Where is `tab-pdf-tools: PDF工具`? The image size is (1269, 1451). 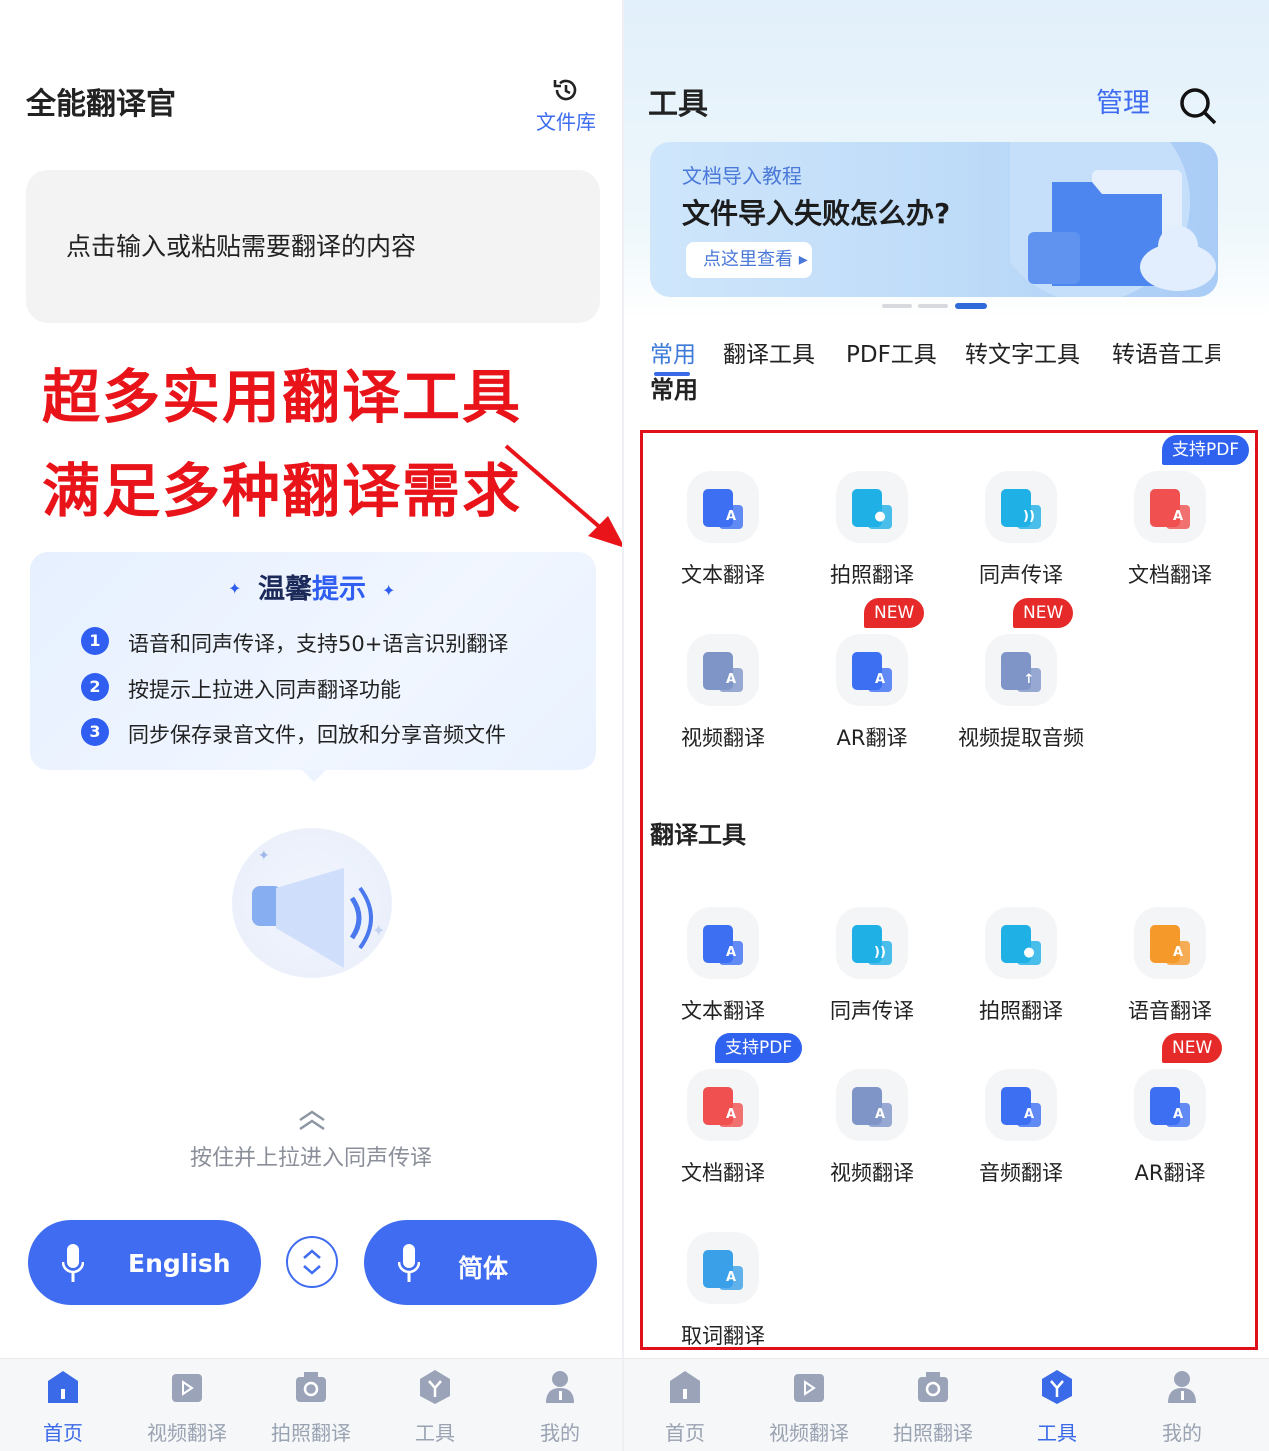 tab-pdf-tools: PDF工具 is located at coordinates (891, 352).